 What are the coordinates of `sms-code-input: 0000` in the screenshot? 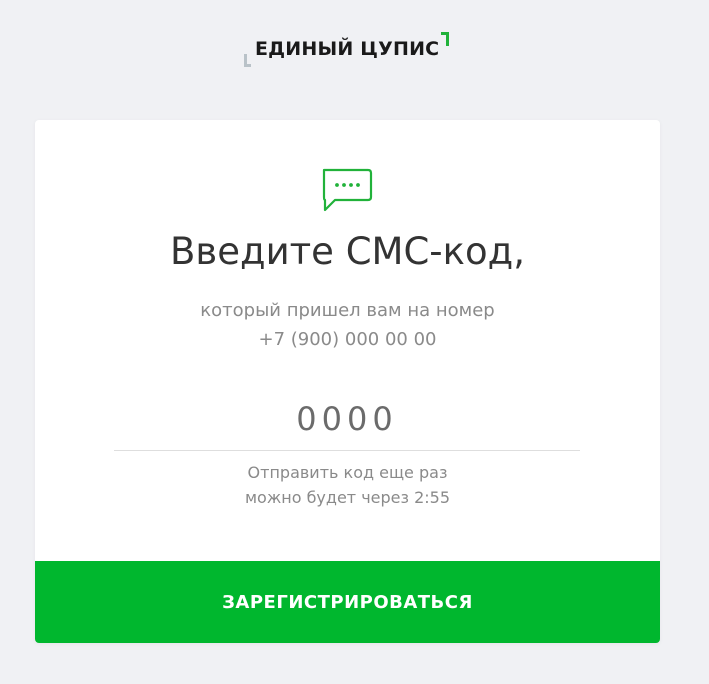 It's located at (347, 424).